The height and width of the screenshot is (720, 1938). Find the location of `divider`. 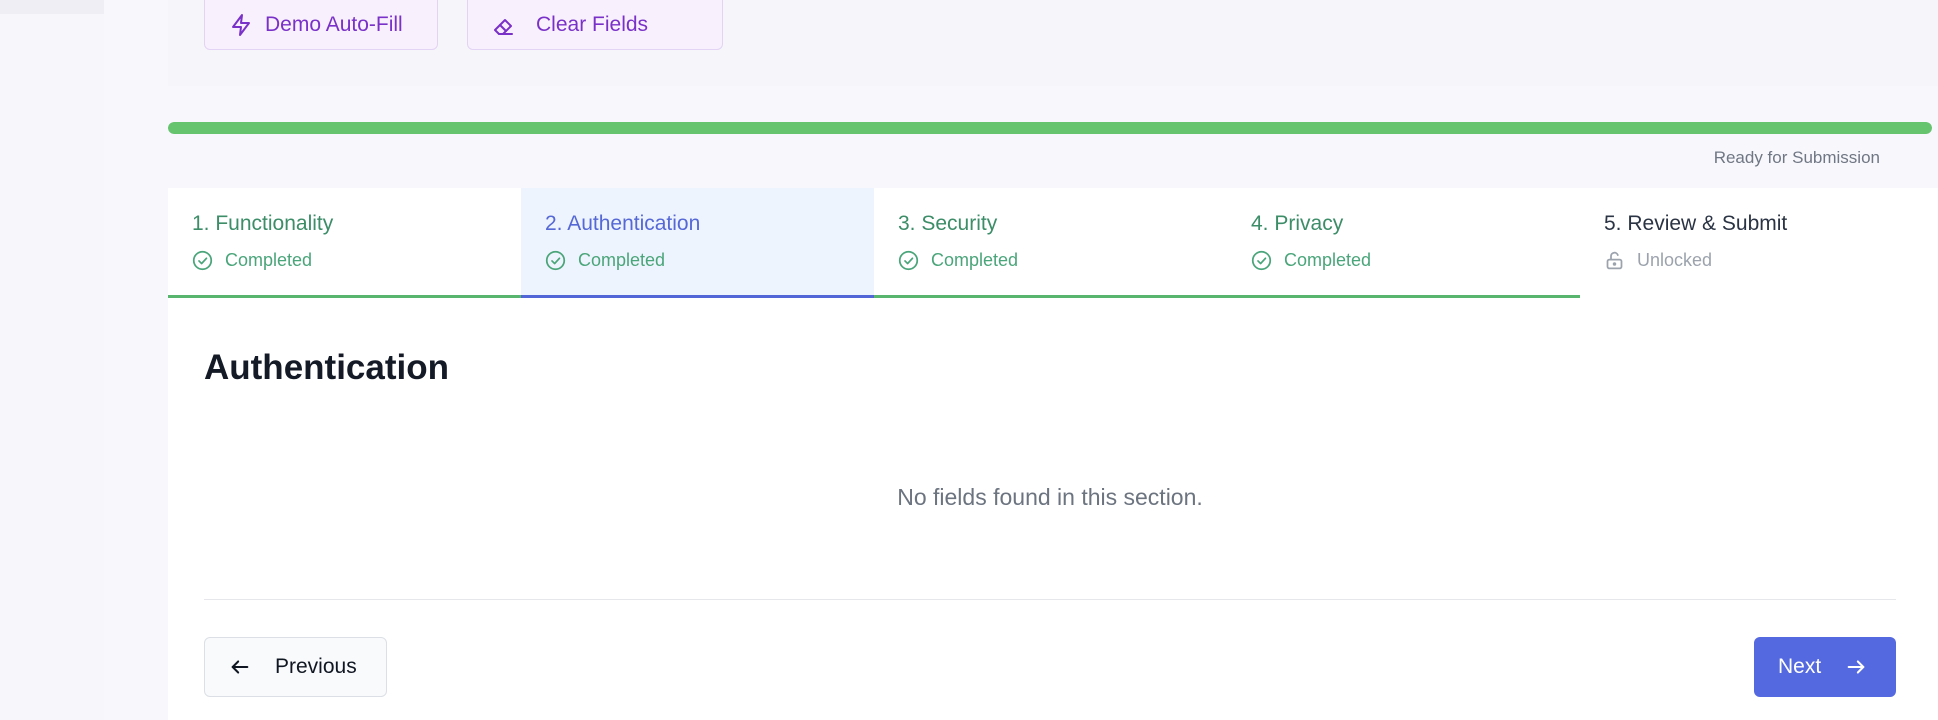

divider is located at coordinates (1050, 599).